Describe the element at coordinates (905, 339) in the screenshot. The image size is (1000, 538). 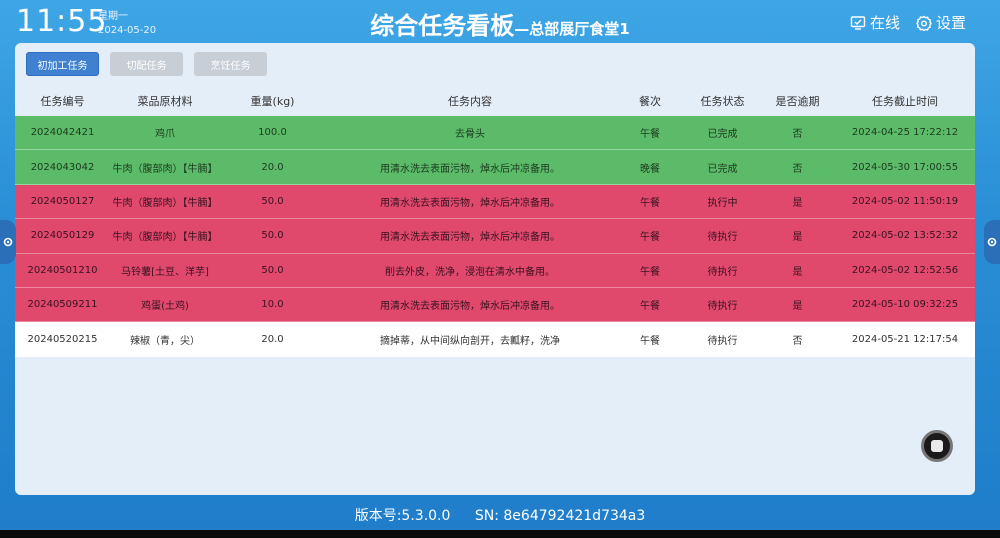
I see `table-cell: 2024-05-21 12:17:54` at that location.